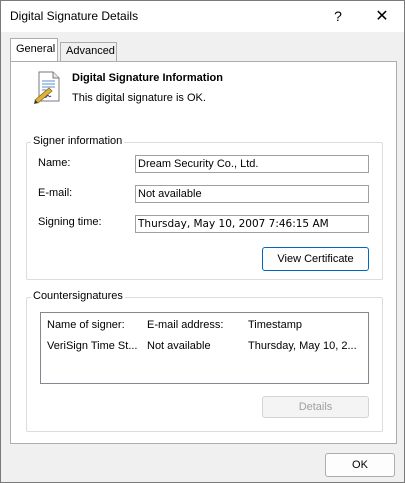  Describe the element at coordinates (78, 141) in the screenshot. I see `signer-group-label: Signer information` at that location.